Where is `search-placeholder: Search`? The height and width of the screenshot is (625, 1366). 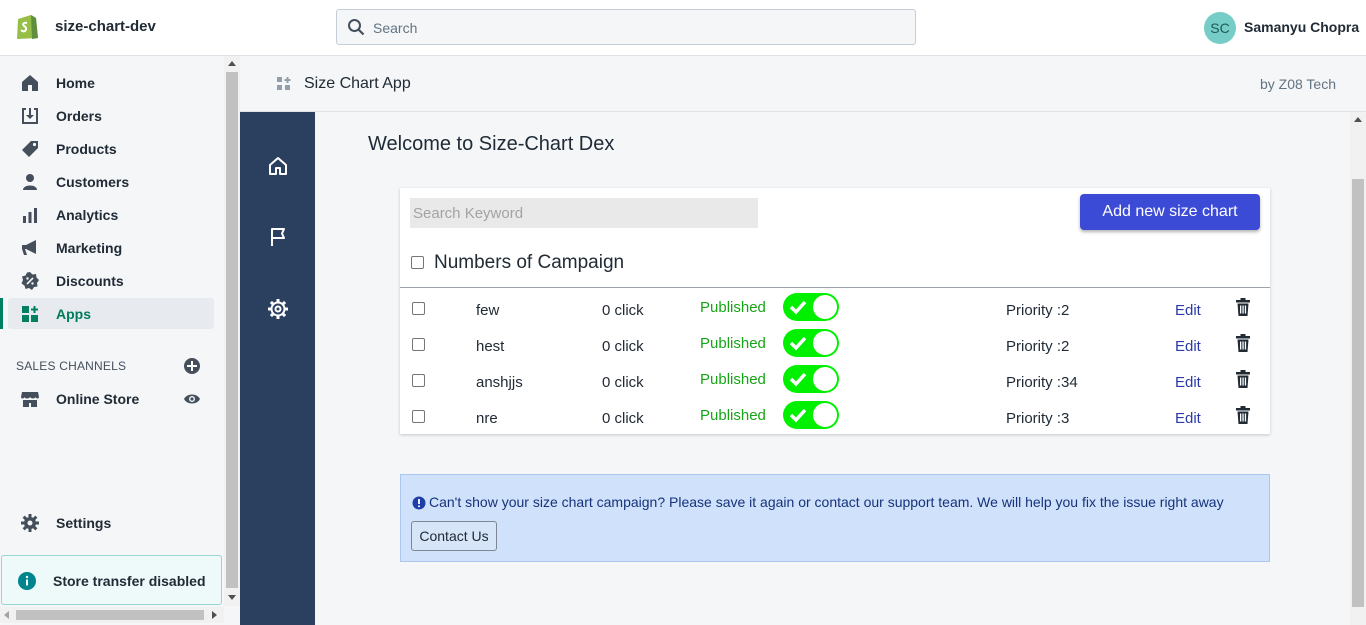
search-placeholder: Search is located at coordinates (395, 28).